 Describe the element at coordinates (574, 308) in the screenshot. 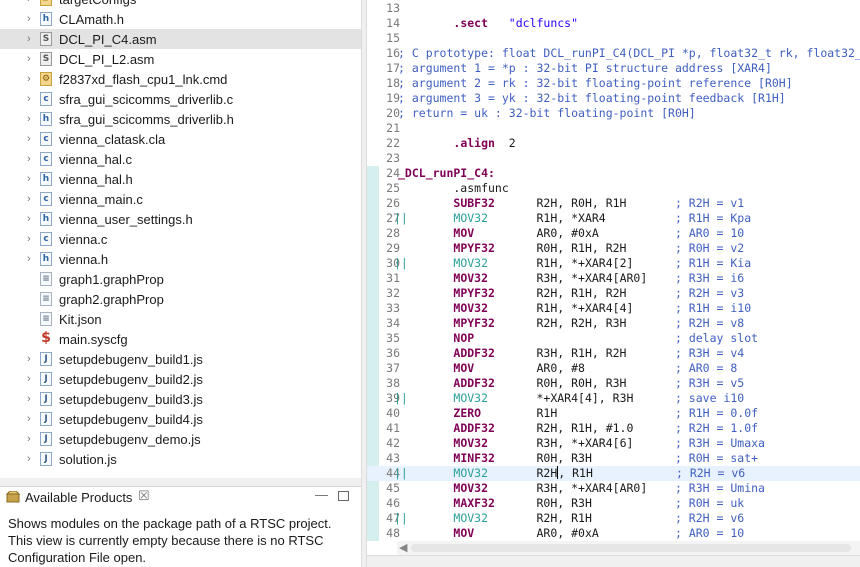

I see `code-line: MOV32 R1H, *+XAR4[4] ; R1H = i10` at that location.